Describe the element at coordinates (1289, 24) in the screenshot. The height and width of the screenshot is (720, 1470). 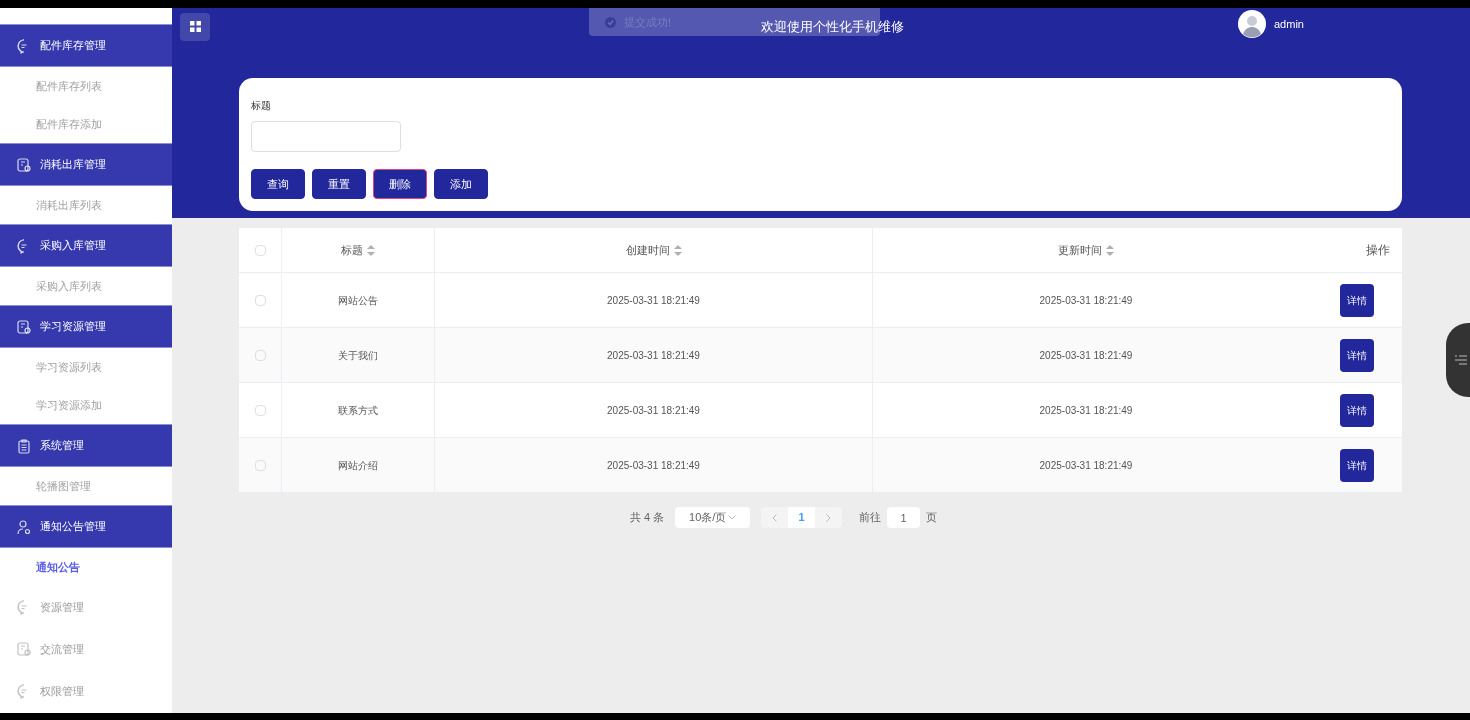
I see `username: admin` at that location.